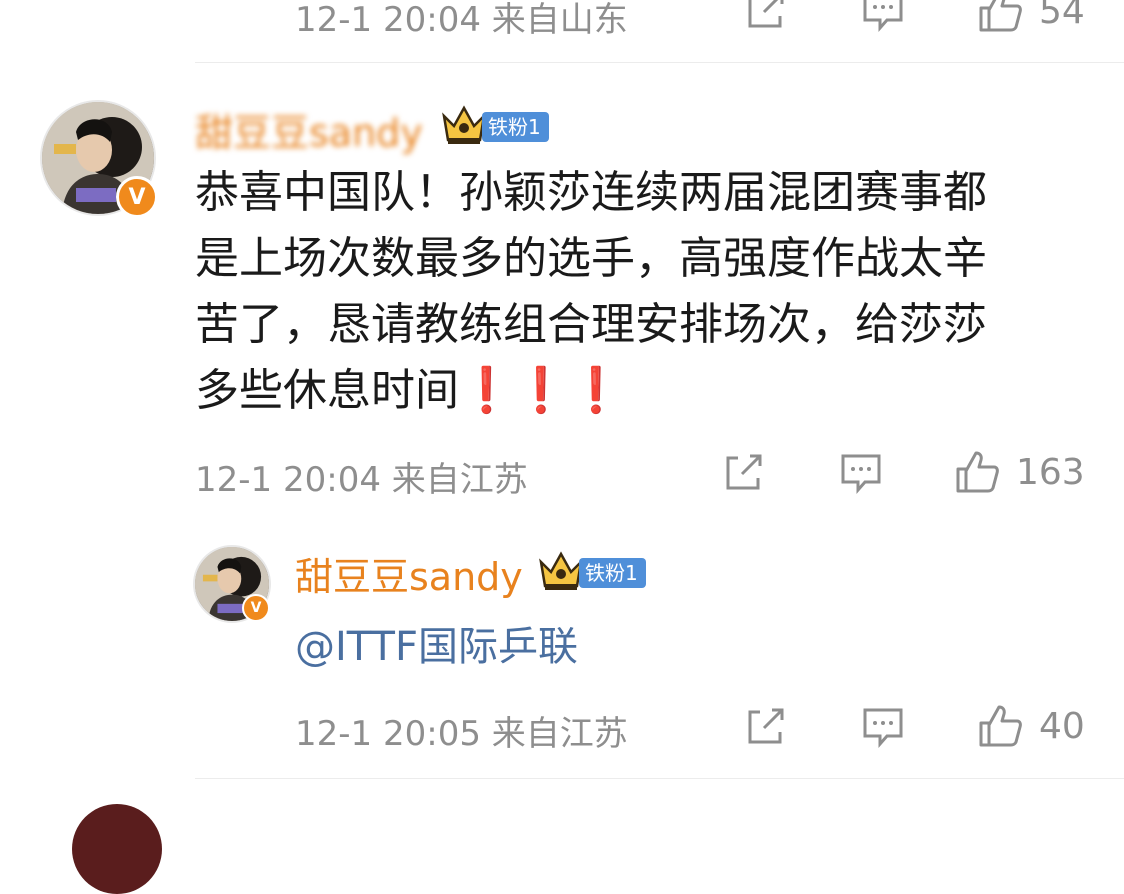  I want to click on reply-username: 甜豆豆sandy, so click(409, 573).